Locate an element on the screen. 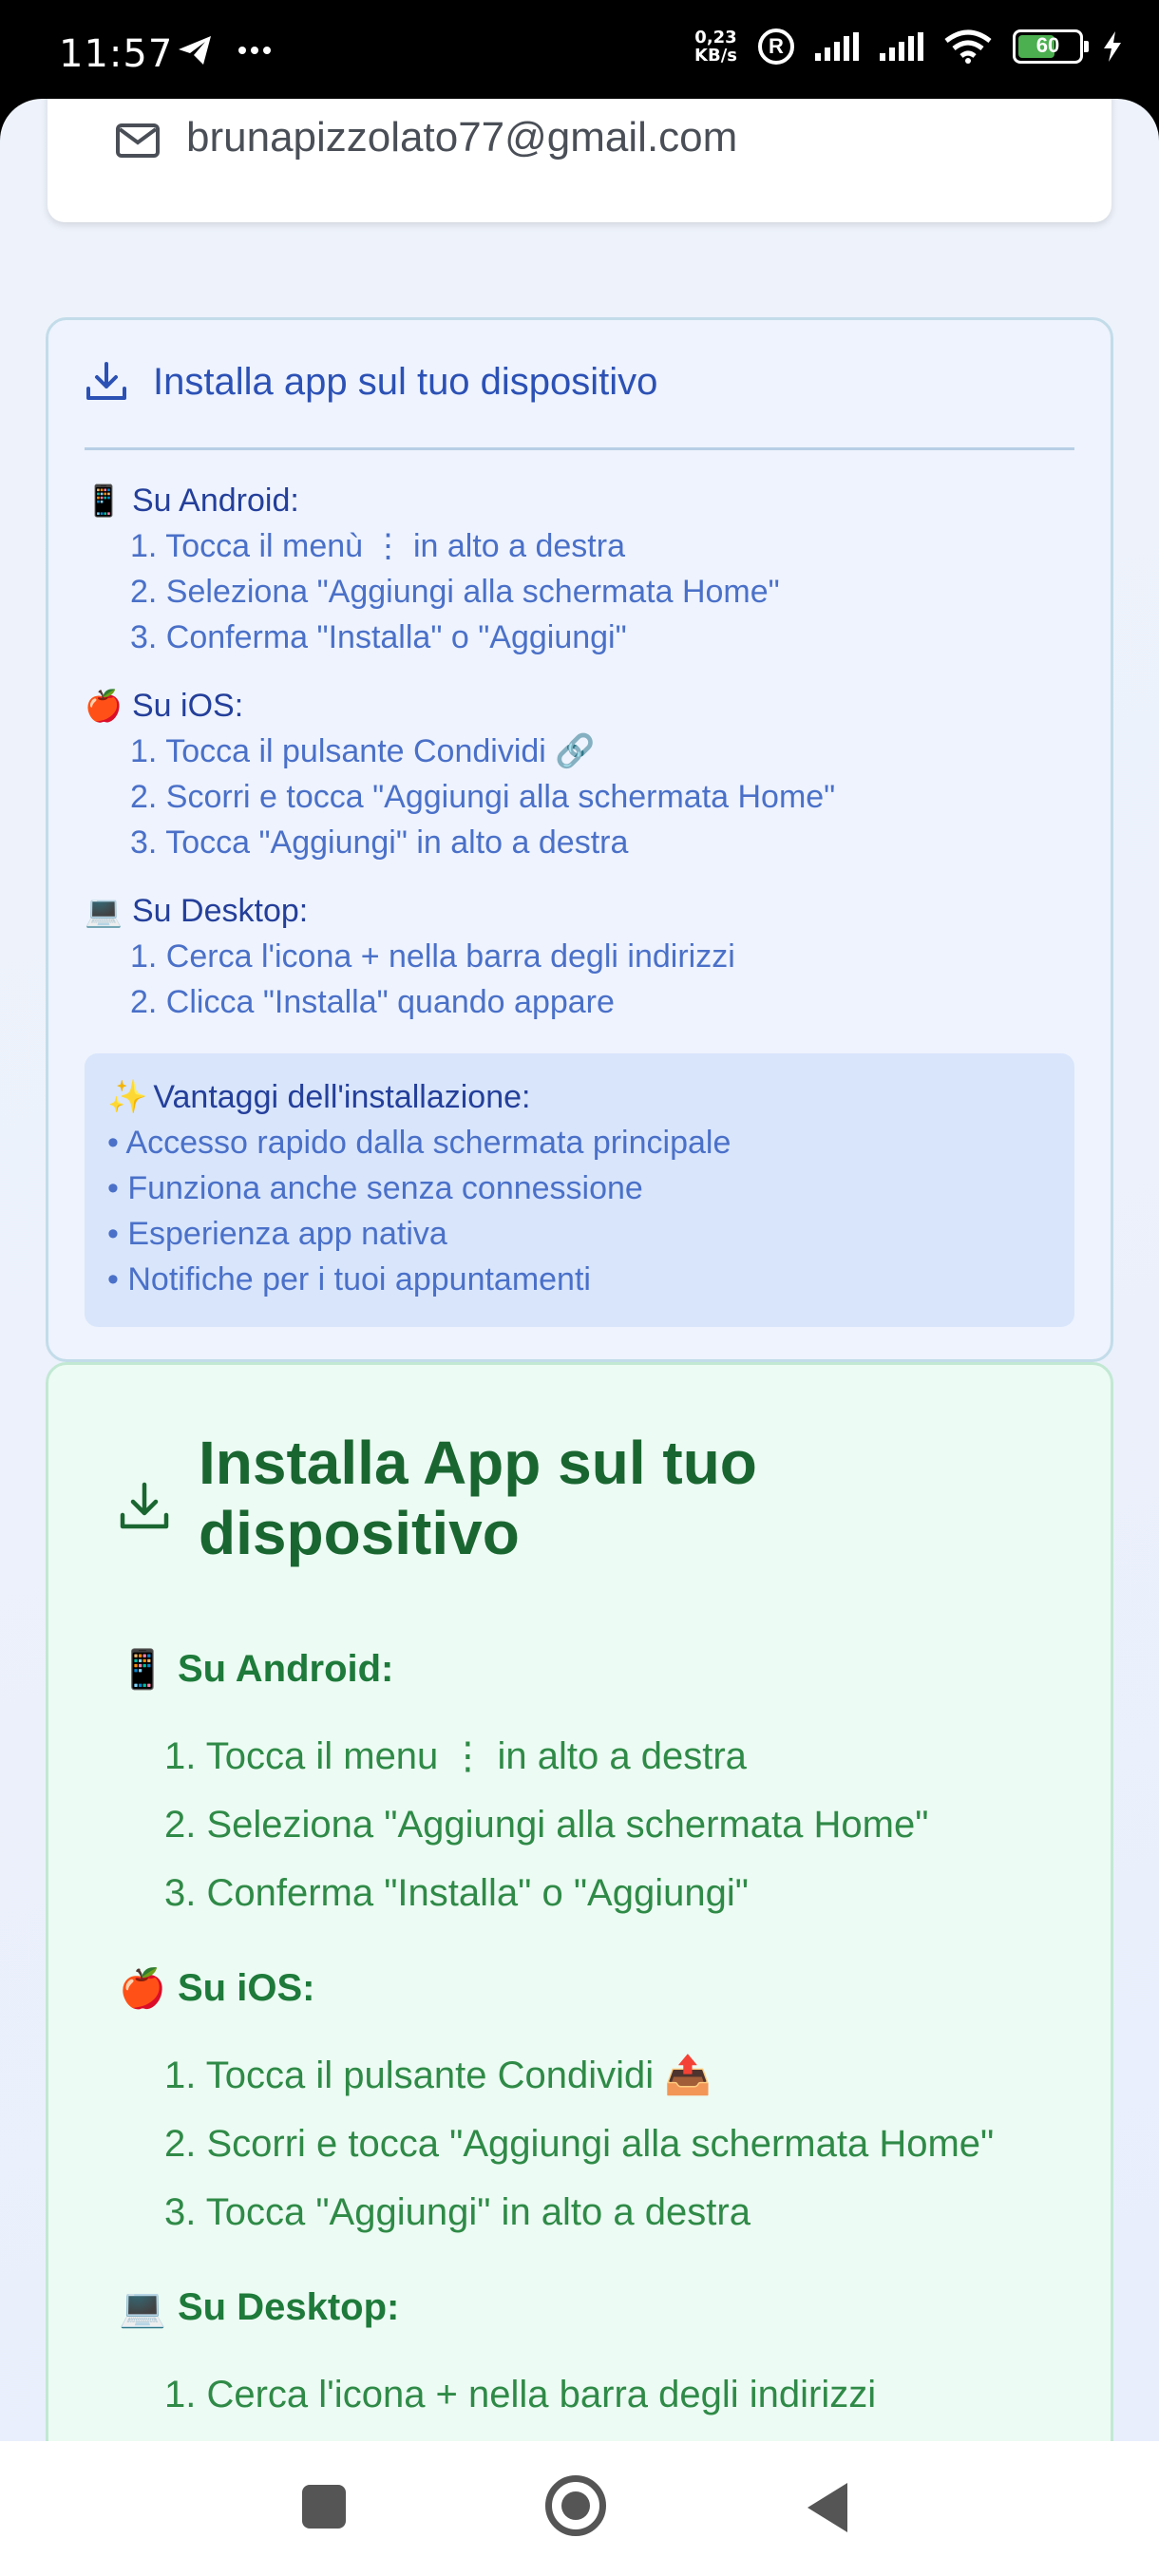 The width and height of the screenshot is (1159, 2576). list-item: 1. Tocca il menù ⋮ in alto a destra is located at coordinates (377, 546).